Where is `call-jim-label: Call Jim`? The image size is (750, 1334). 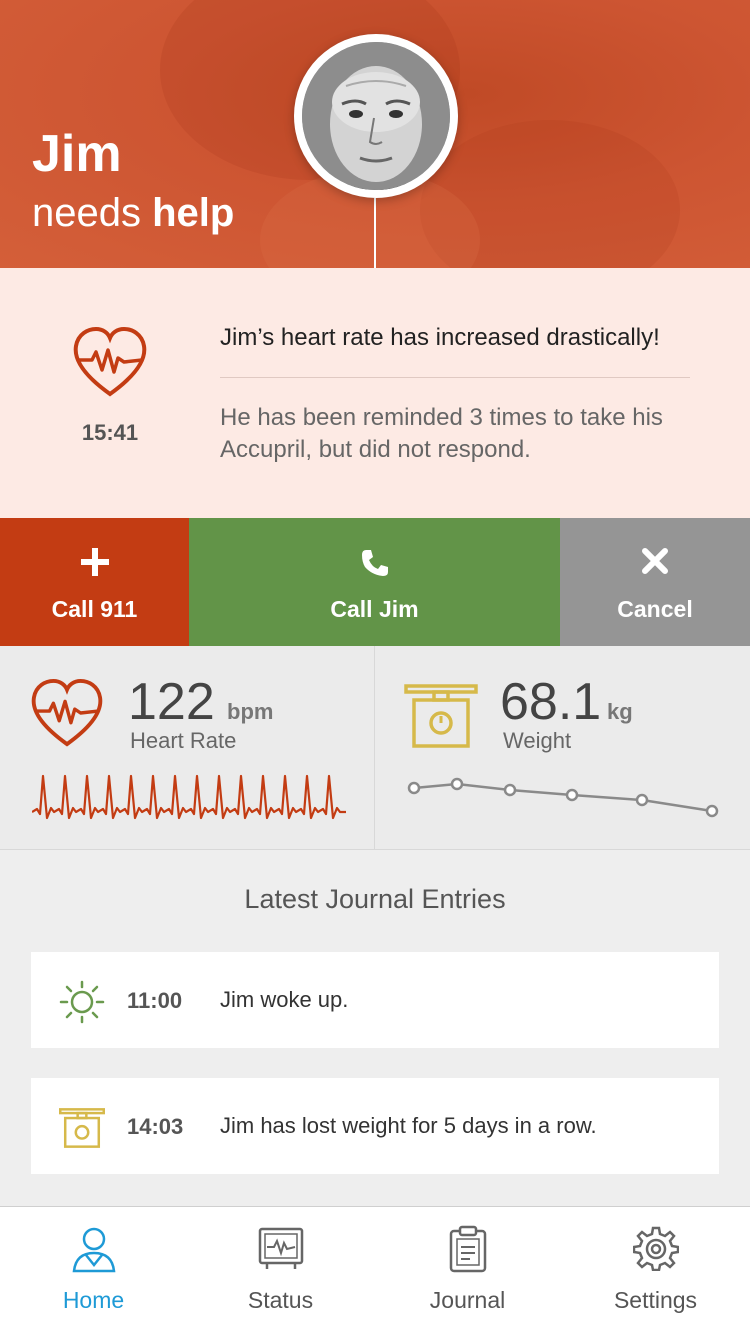
call-jim-label: Call Jim is located at coordinates (374, 609).